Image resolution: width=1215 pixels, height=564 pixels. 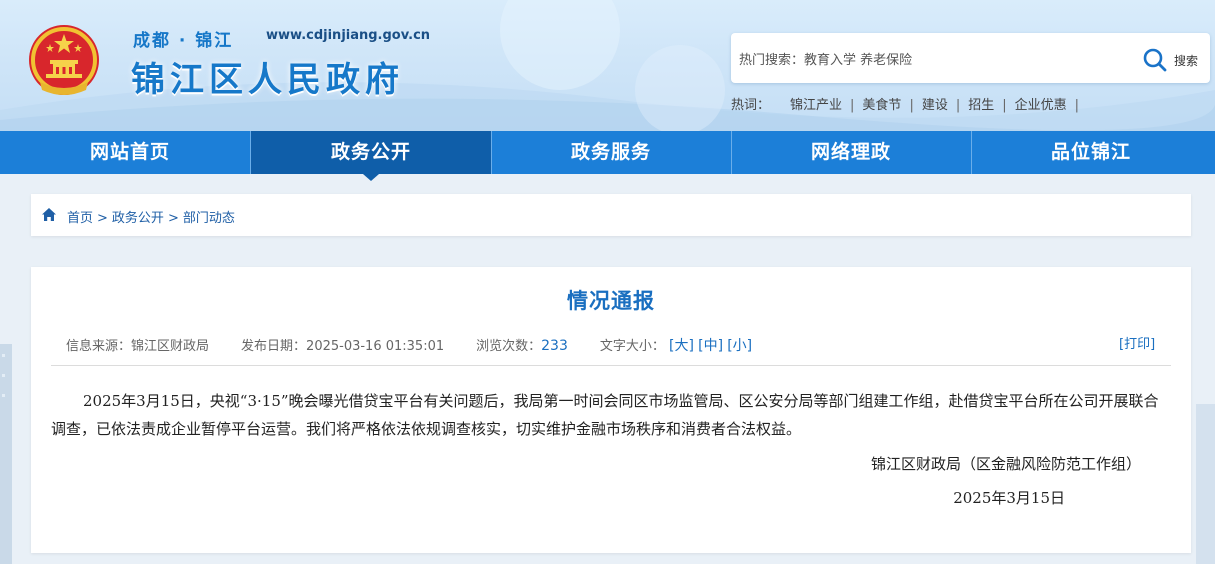 I want to click on hotwords-label: 热词：, so click(x=751, y=105).